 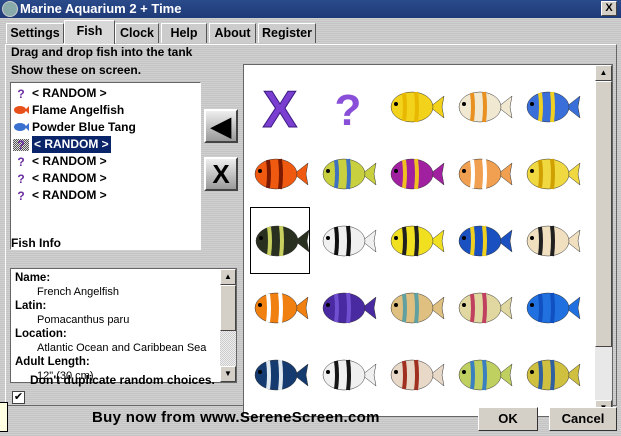 What do you see at coordinates (232, 33) in the screenshot?
I see `tab-about: About` at bounding box center [232, 33].